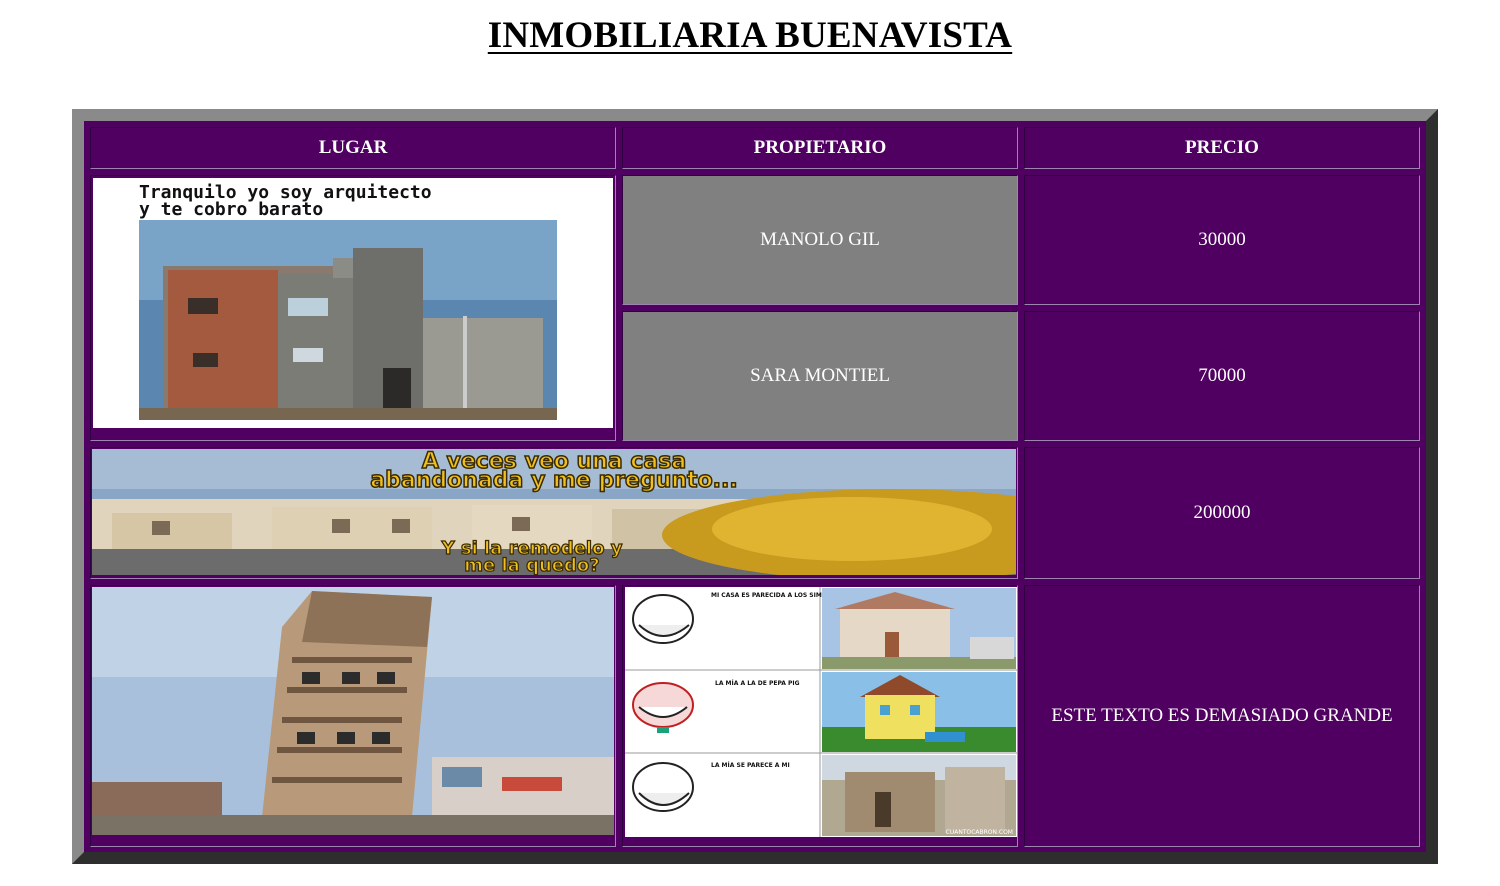 The image size is (1500, 886). What do you see at coordinates (353, 711) in the screenshot?
I see `leaning-building-image` at bounding box center [353, 711].